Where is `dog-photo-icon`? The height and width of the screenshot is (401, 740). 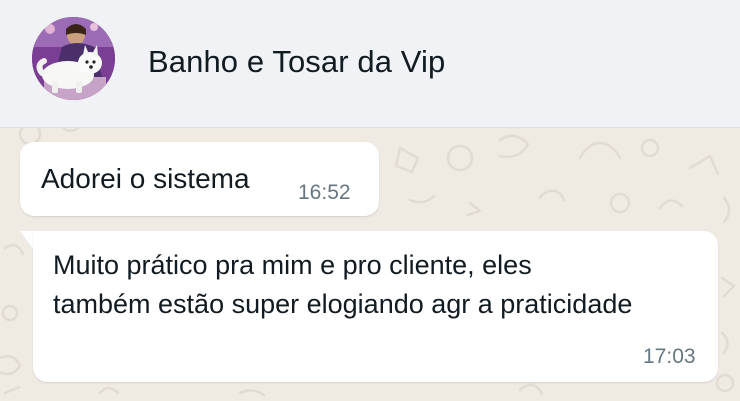
dog-photo-icon is located at coordinates (73, 58).